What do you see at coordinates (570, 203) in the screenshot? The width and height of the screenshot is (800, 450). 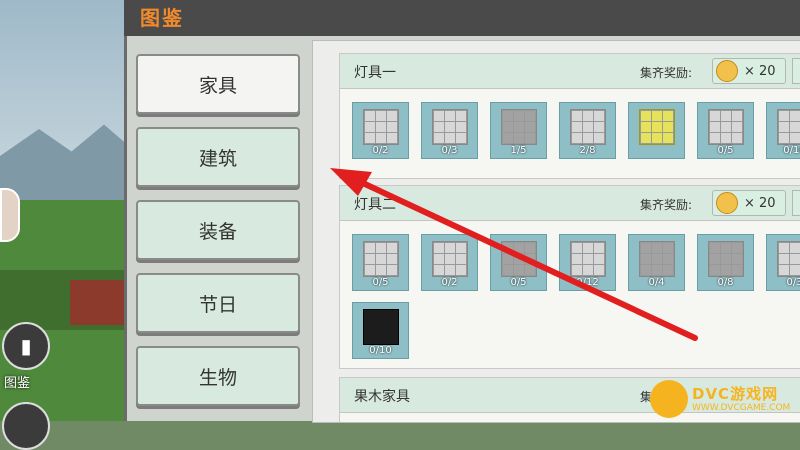 I see `section-header: 灯具二 集齐奖励: × 20` at bounding box center [570, 203].